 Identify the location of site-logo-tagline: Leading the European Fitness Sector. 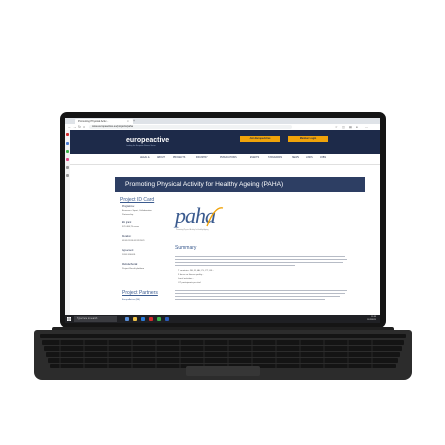
(141, 146).